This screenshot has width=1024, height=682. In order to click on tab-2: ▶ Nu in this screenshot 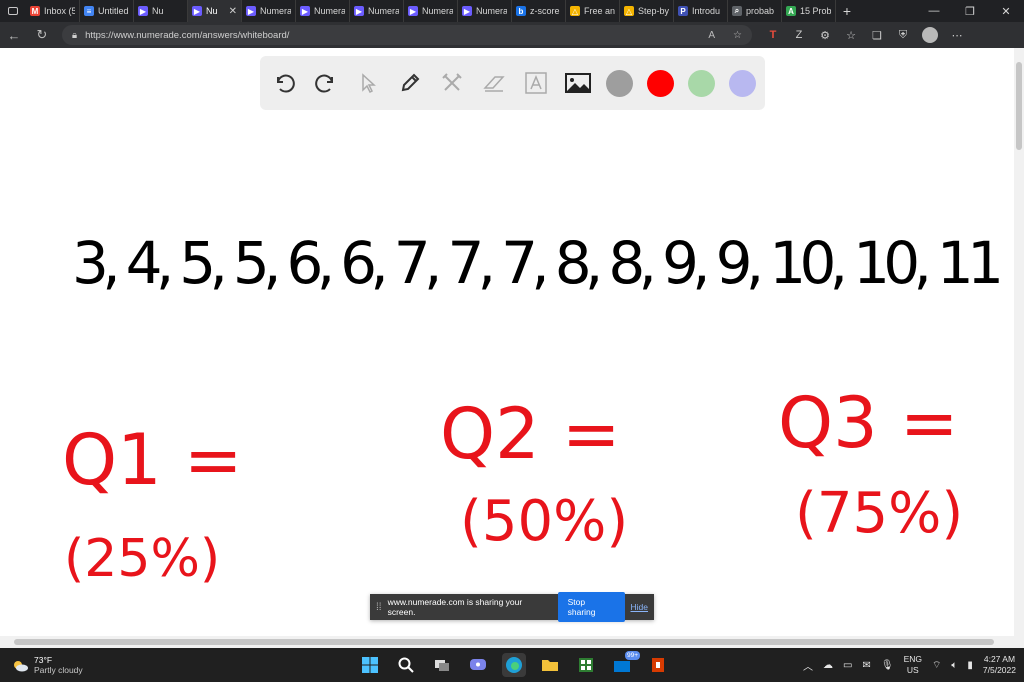, I will do `click(161, 11)`.